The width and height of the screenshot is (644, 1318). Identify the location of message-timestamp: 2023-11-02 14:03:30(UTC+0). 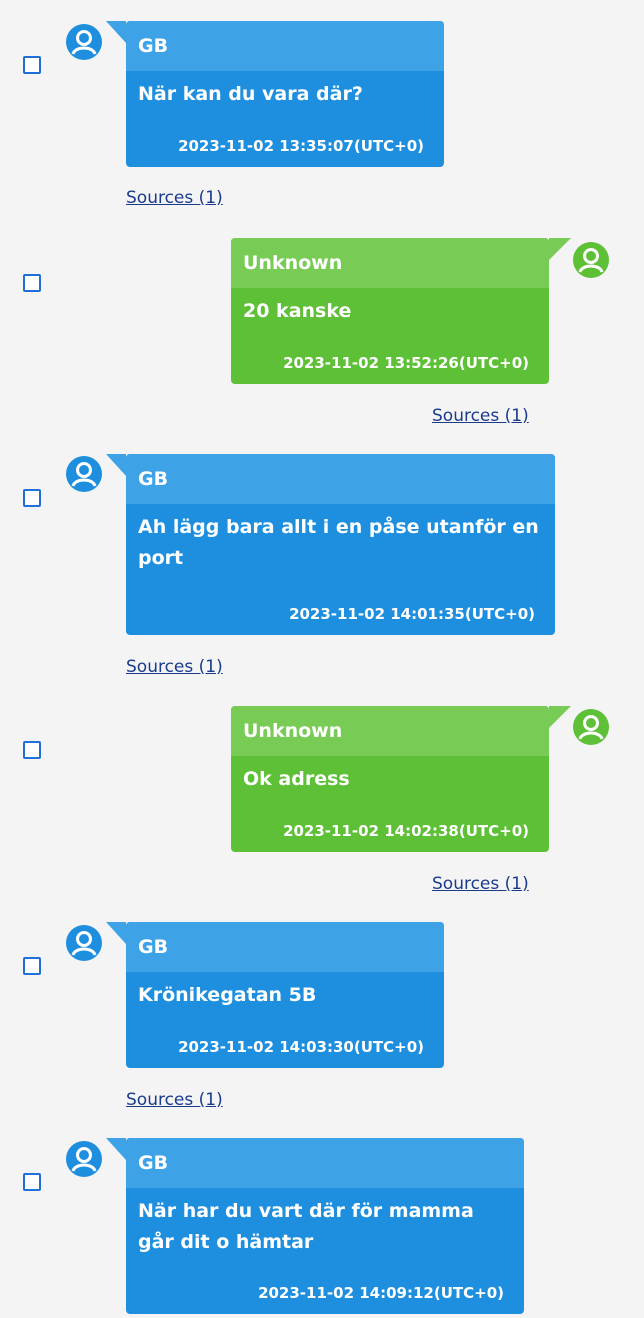
(301, 1047).